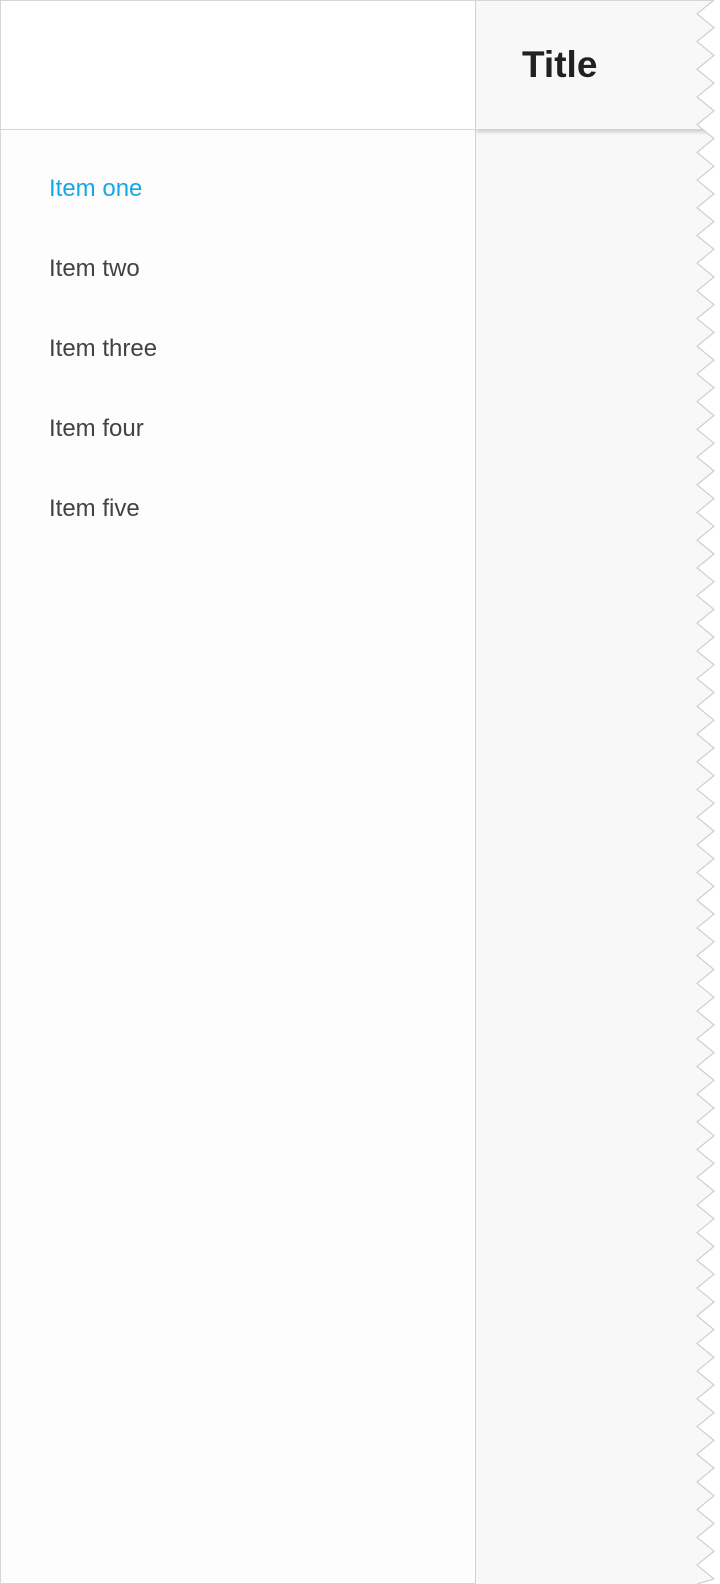 This screenshot has height=1584, width=720. Describe the element at coordinates (238, 269) in the screenshot. I see `drawer-item-two: Item two` at that location.